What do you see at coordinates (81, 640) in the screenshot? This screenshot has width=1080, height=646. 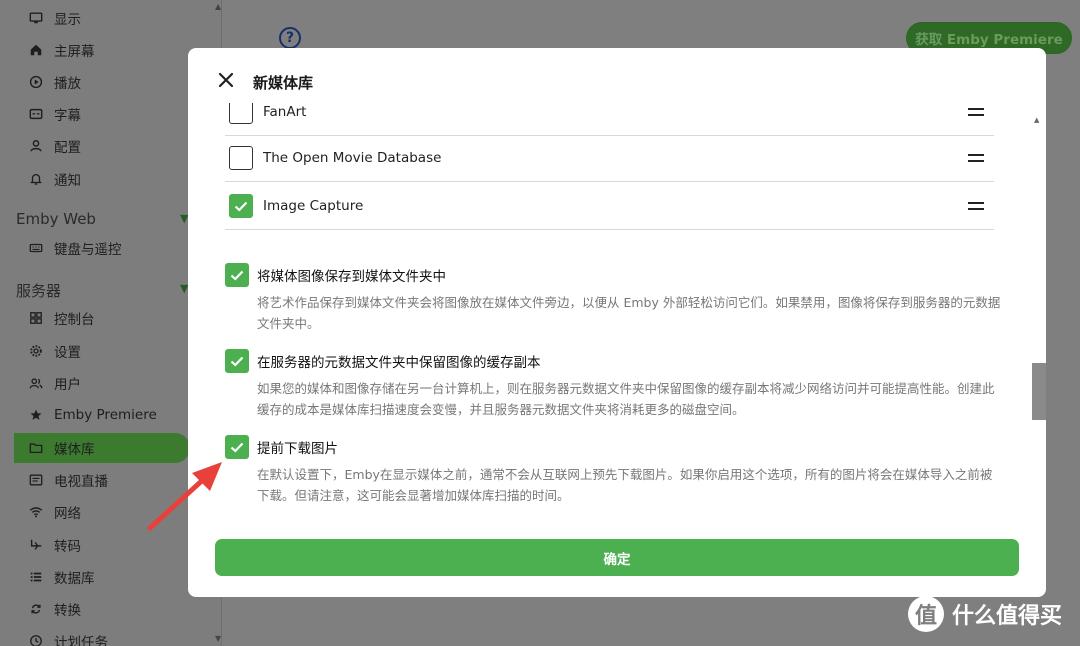 I see `sidebar-item-label: 计划任务` at bounding box center [81, 640].